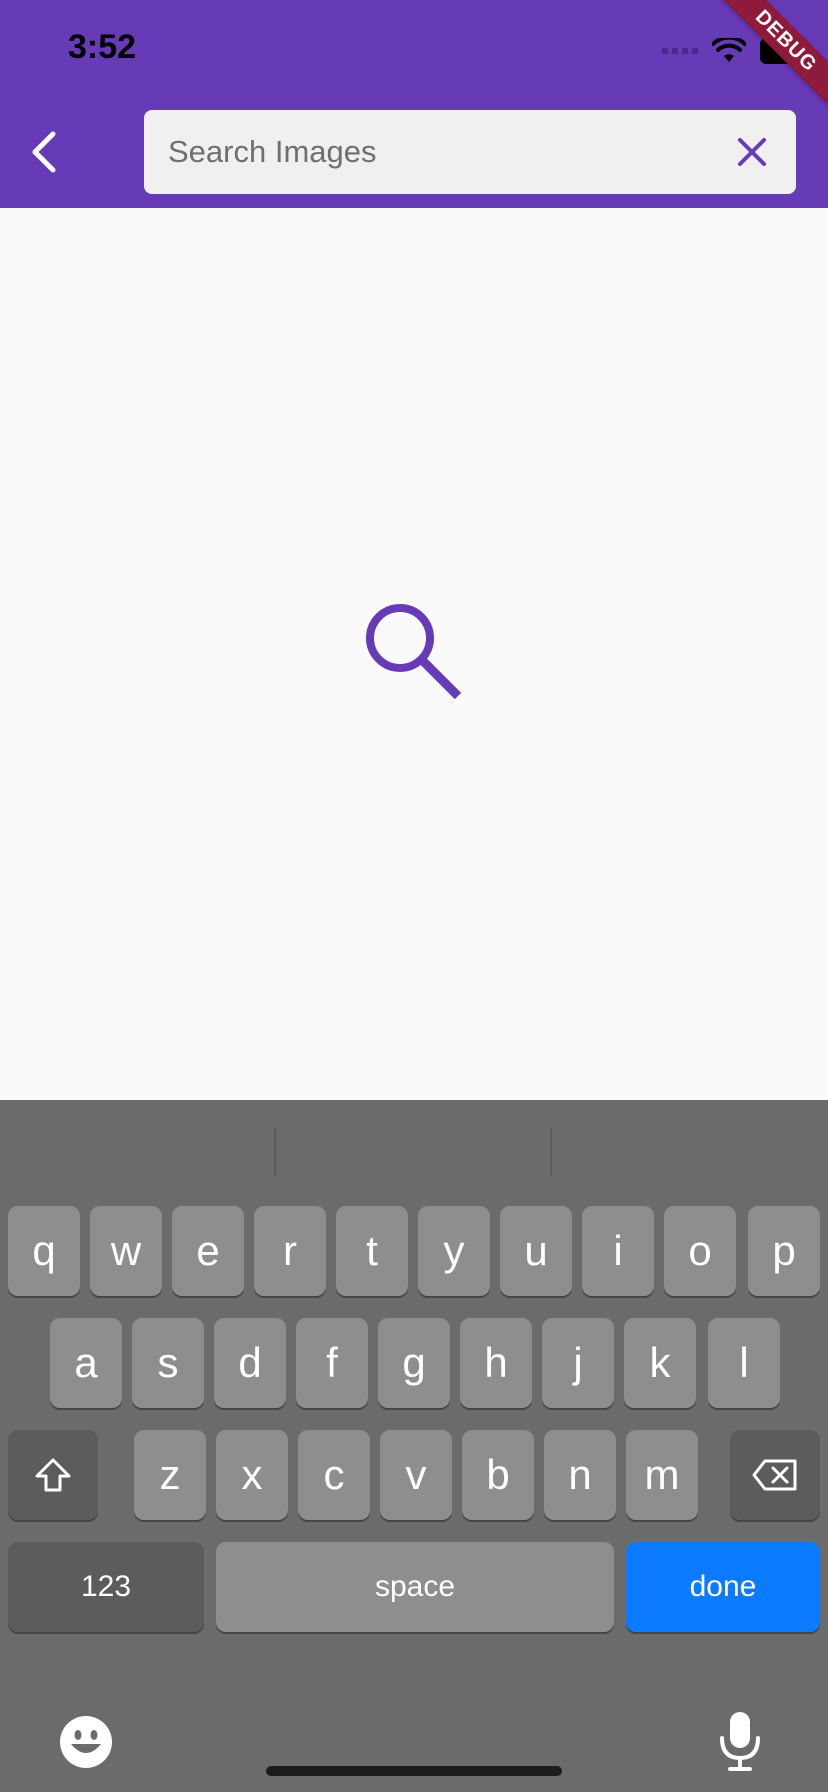  I want to click on done-key: done, so click(723, 1587).